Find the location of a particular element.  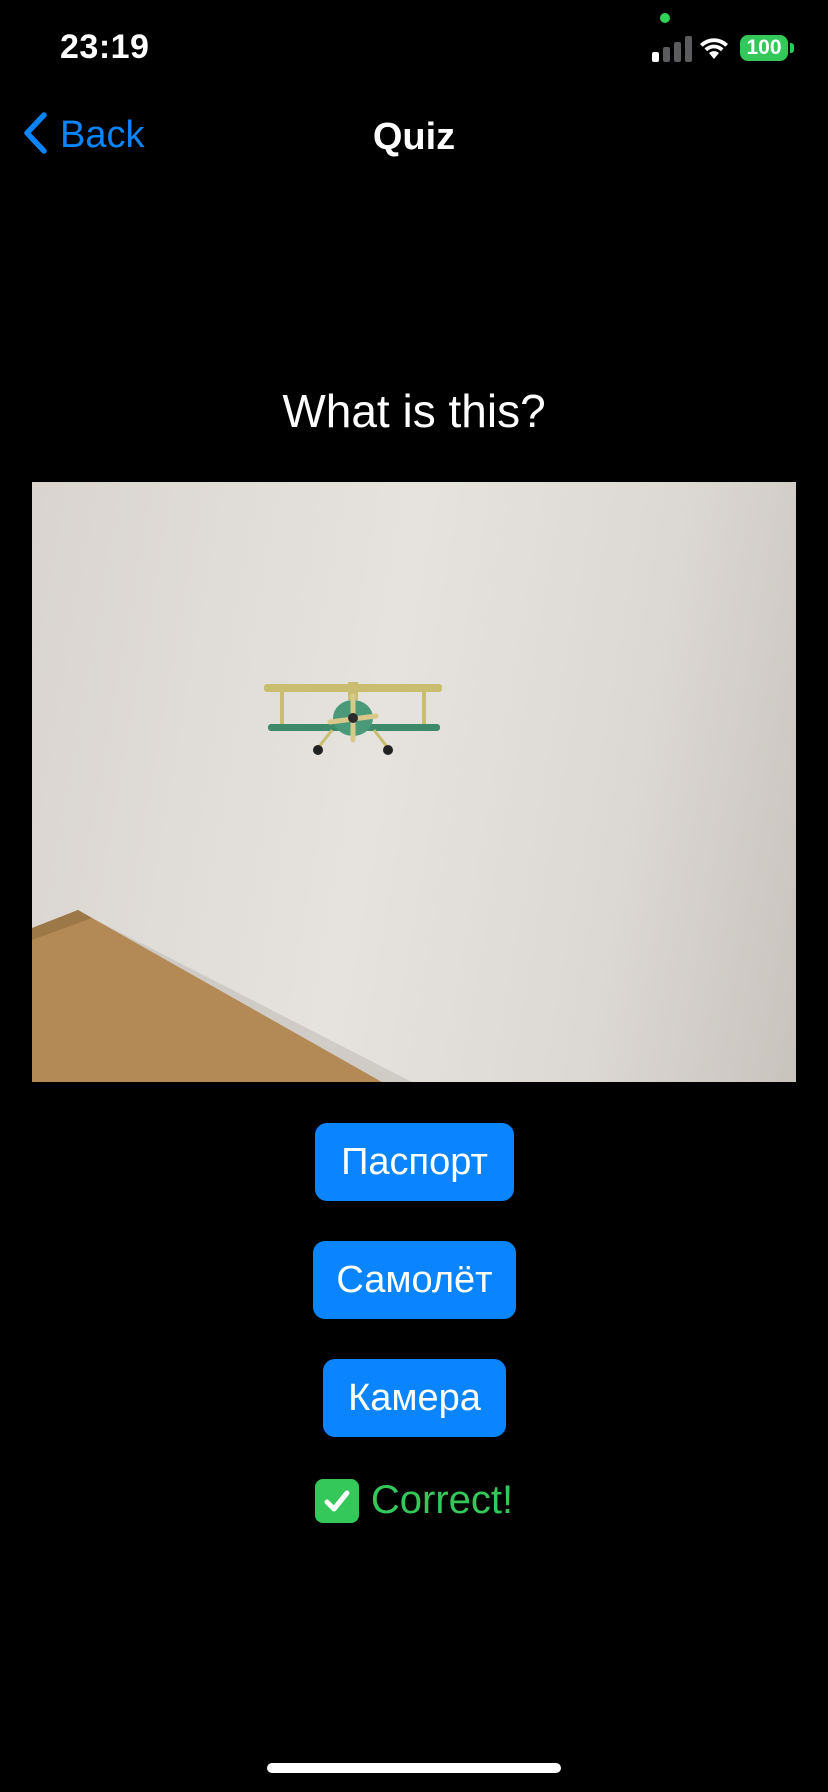

battery-icon: 100 is located at coordinates (764, 48).